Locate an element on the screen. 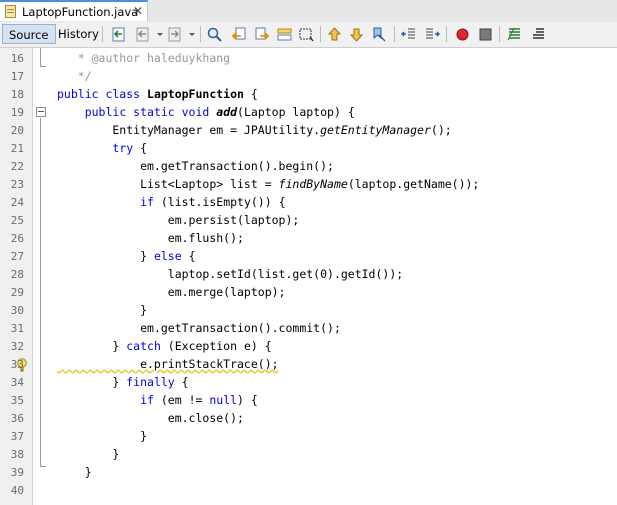 This screenshot has height=505, width=617. code-line: em.getTransaction().commit(); is located at coordinates (199, 328).